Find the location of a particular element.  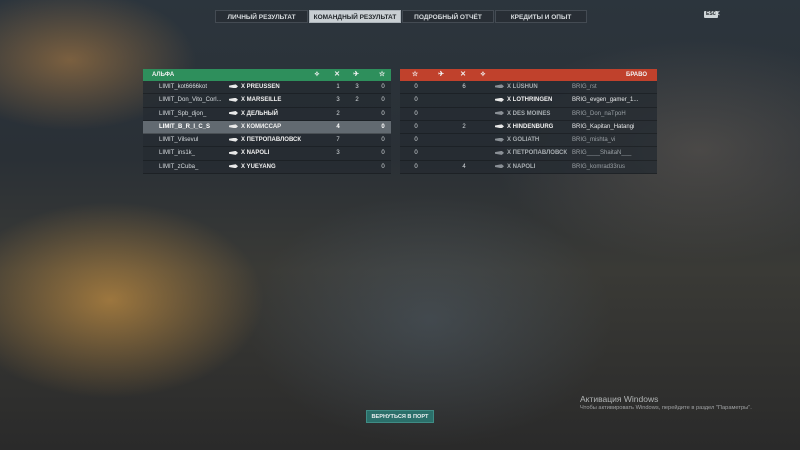

player-name: BRIG_mishta_vi is located at coordinates (594, 140).